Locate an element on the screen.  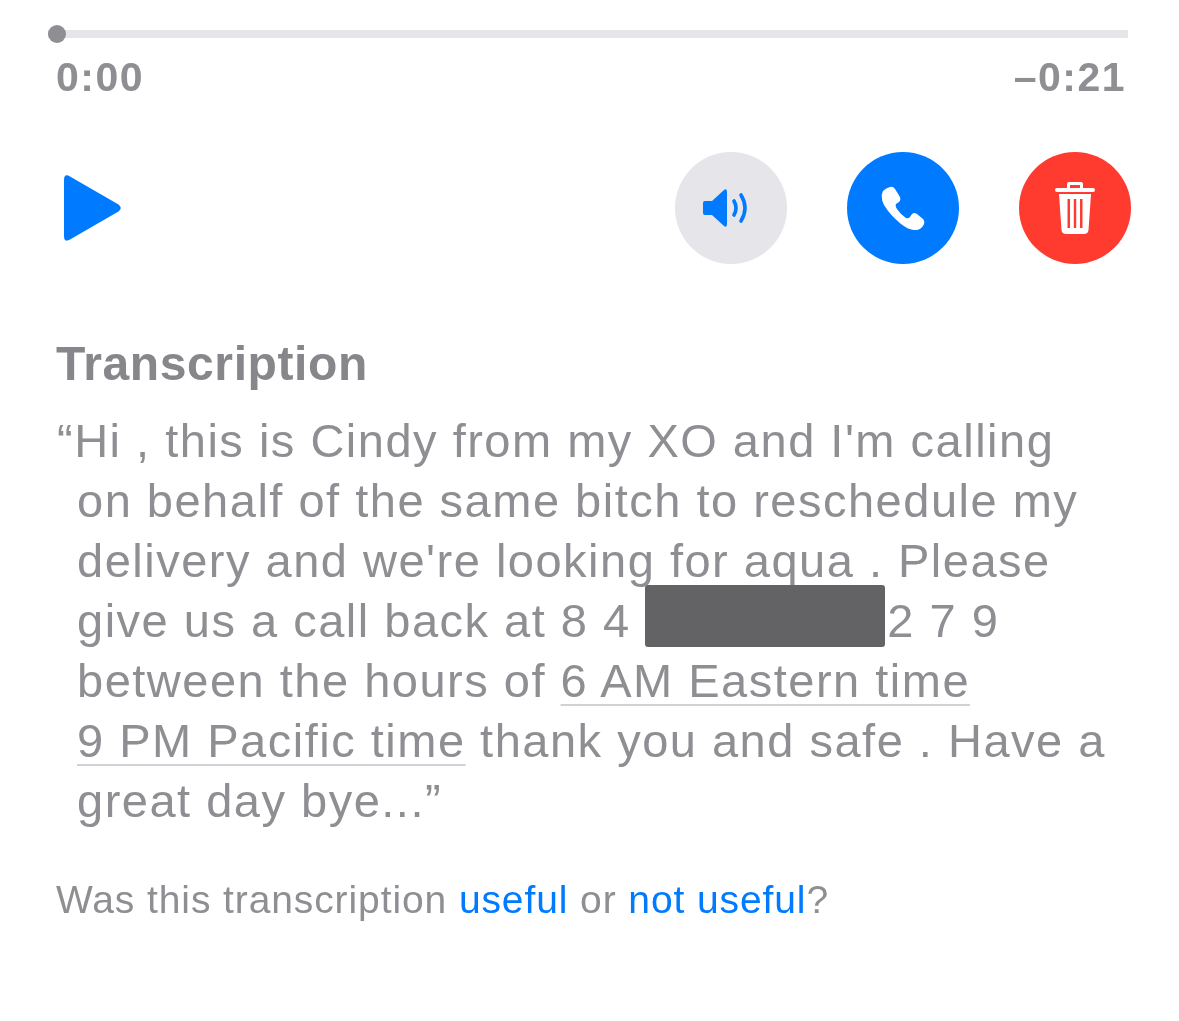
time-link: 6 AM Eastern time is located at coordinates (765, 680).